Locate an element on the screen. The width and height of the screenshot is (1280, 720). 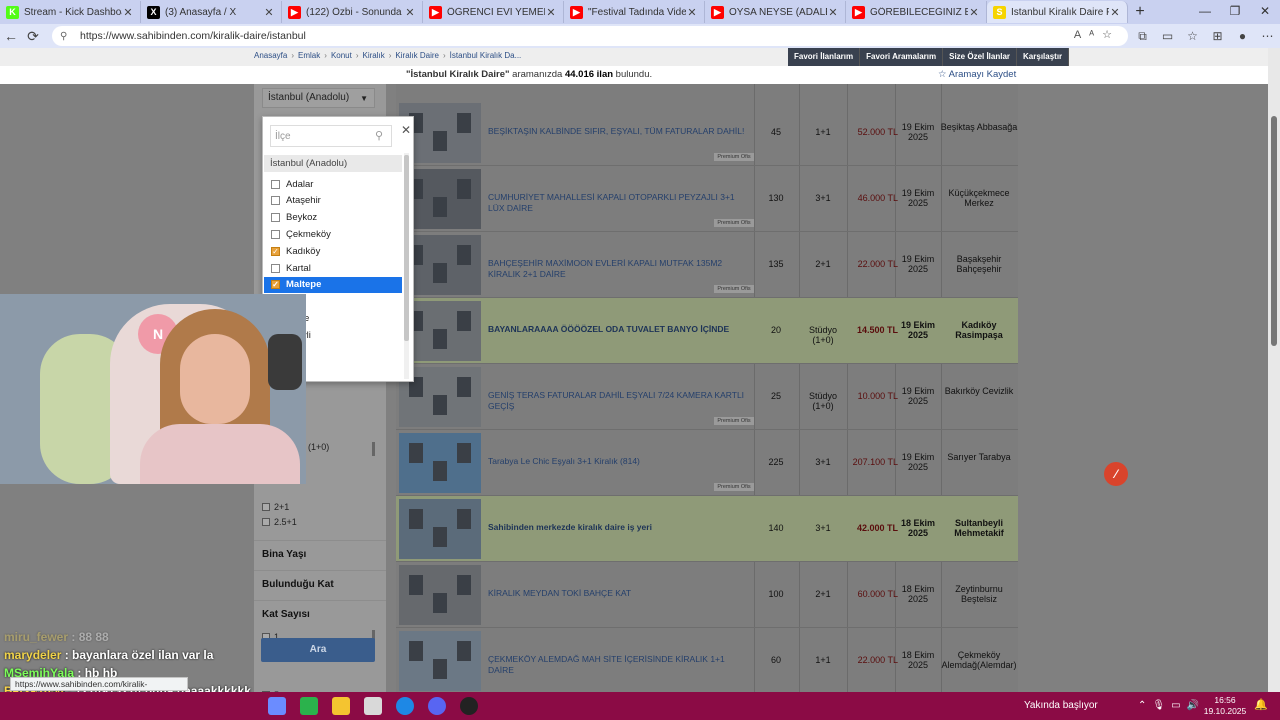
district-option: Beykoz is located at coordinates (333, 218).